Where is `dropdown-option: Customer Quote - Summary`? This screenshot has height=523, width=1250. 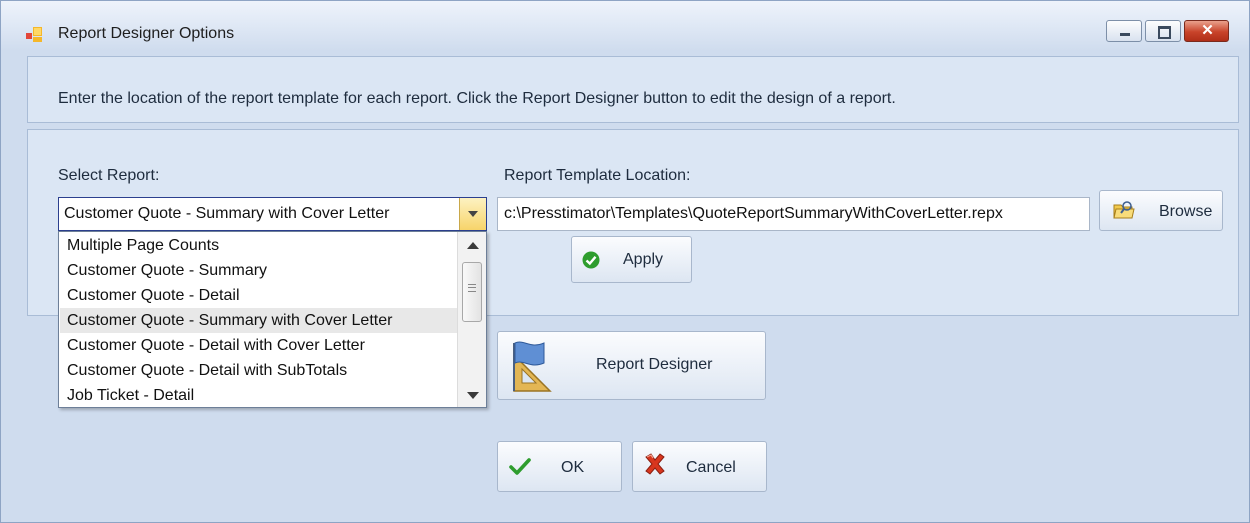 dropdown-option: Customer Quote - Summary is located at coordinates (259, 270).